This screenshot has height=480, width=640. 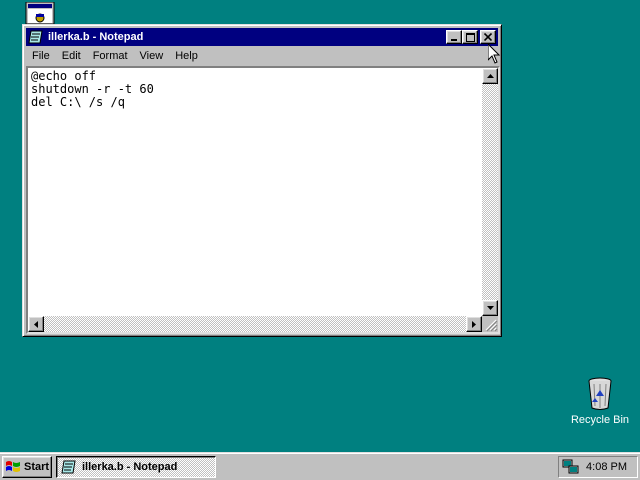 I want to click on close-icon, so click(x=488, y=37).